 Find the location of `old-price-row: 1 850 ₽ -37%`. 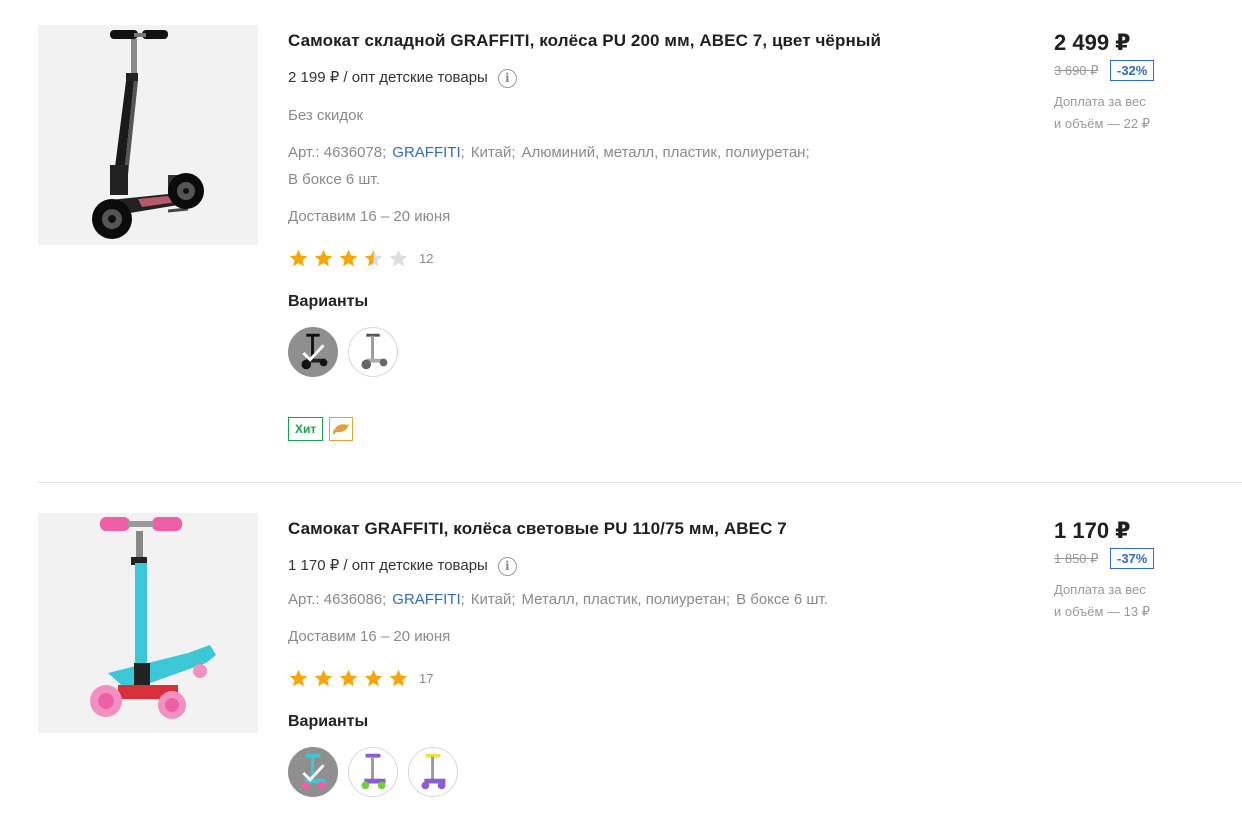

old-price-row: 1 850 ₽ -37% is located at coordinates (1139, 558).